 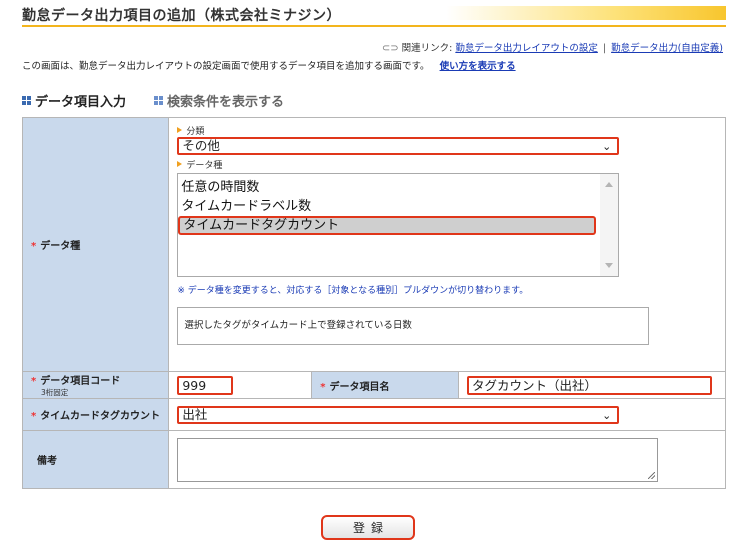 I want to click on item-code-label: * データ項目コード 3桁固定, so click(x=95, y=385).